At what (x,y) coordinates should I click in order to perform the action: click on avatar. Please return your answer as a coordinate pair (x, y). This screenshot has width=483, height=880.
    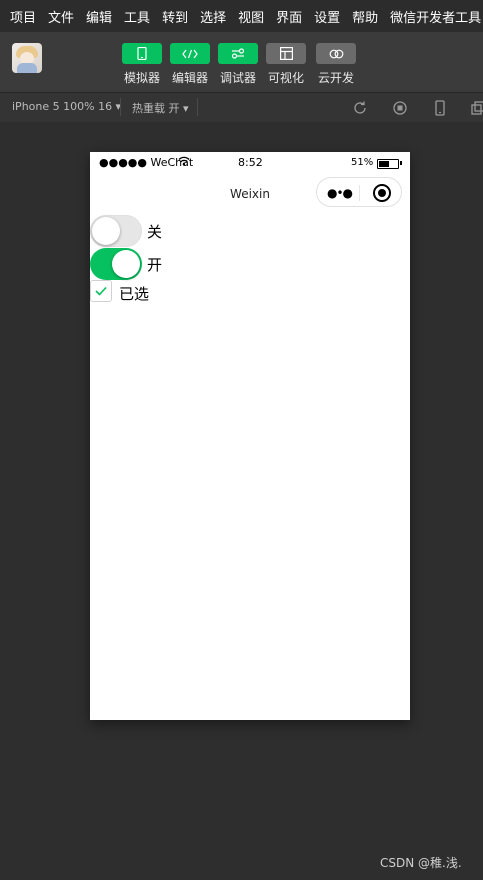
    Looking at the image, I should click on (27, 58).